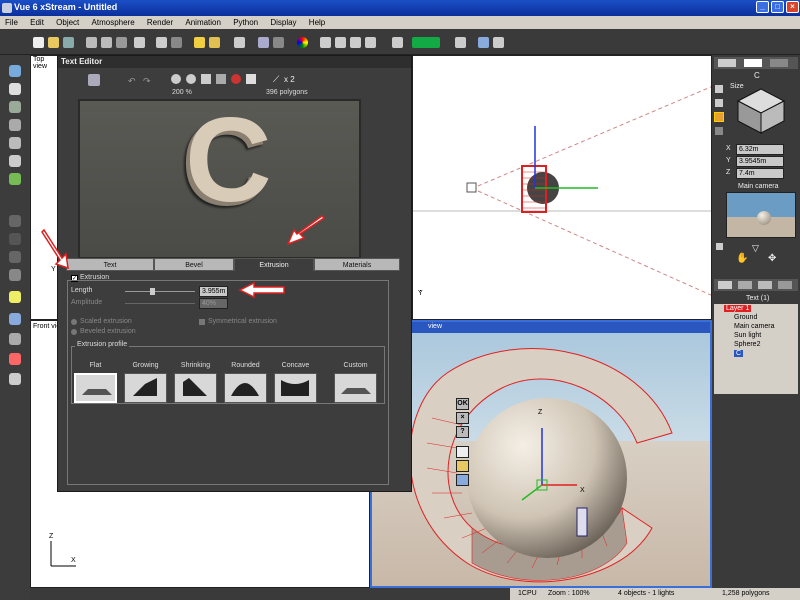 The width and height of the screenshot is (800, 600). Describe the element at coordinates (11, 21) in the screenshot. I see `menu-file: File` at that location.